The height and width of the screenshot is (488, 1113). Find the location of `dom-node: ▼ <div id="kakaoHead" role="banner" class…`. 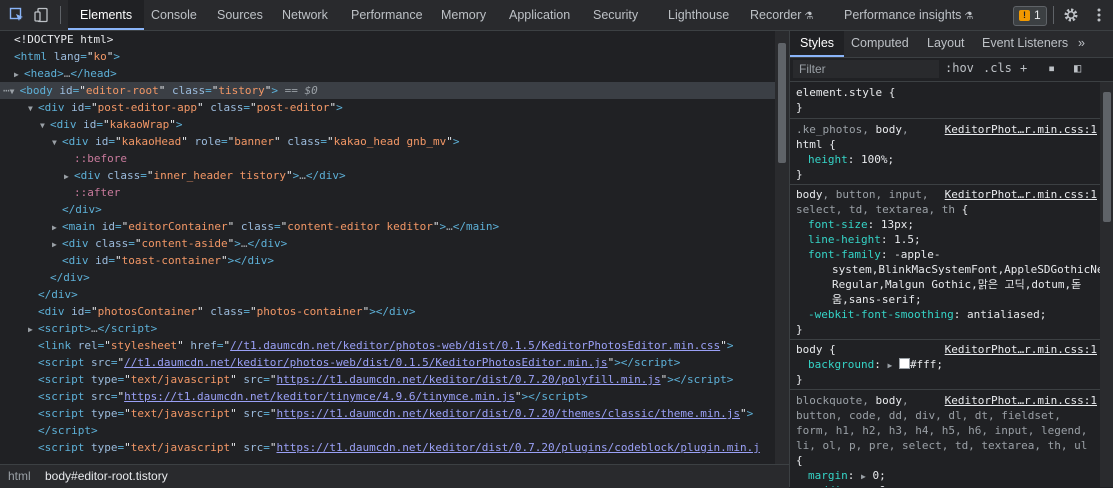

dom-node: ▼ <div id="kakaoHead" role="banner" class… is located at coordinates (387, 141).